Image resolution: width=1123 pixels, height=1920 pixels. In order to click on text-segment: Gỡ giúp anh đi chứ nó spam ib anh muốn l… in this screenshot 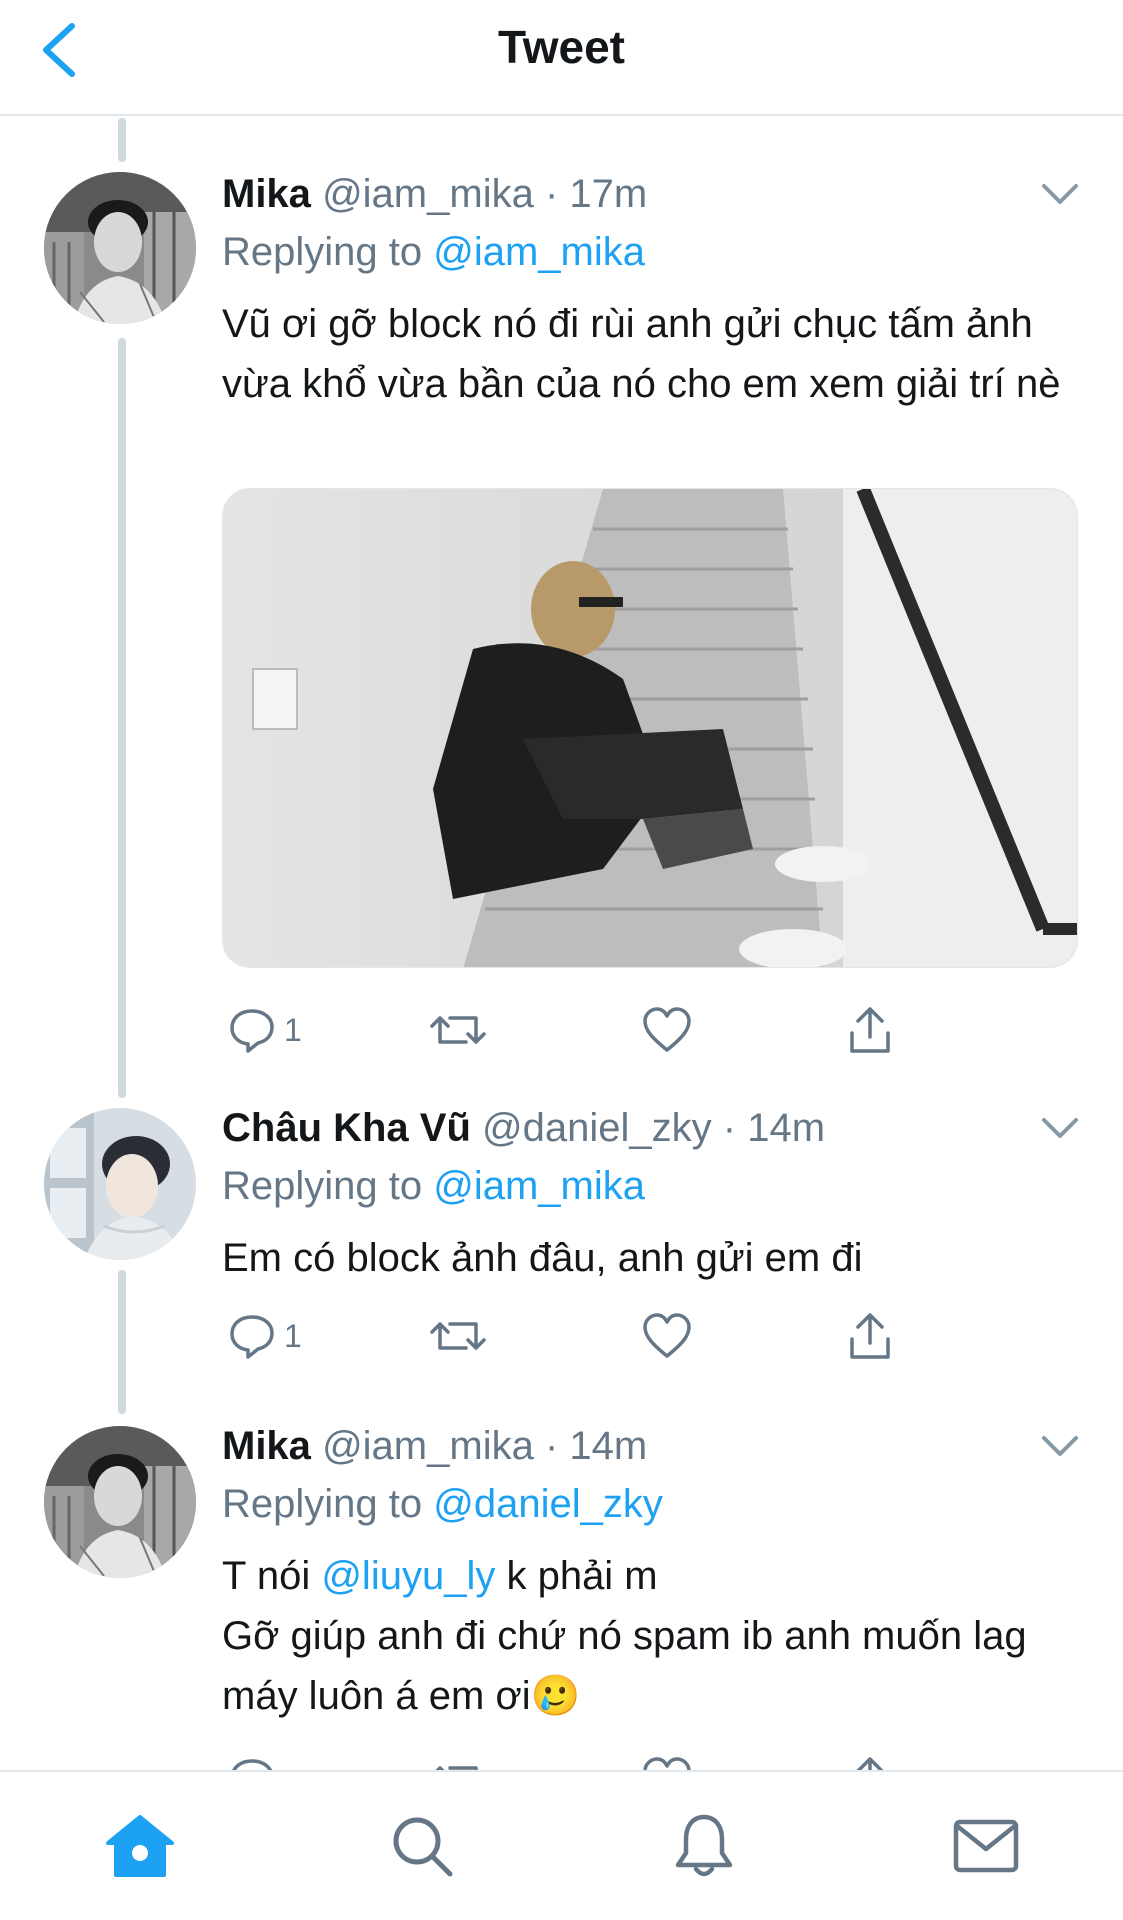, I will do `click(624, 1666)`.